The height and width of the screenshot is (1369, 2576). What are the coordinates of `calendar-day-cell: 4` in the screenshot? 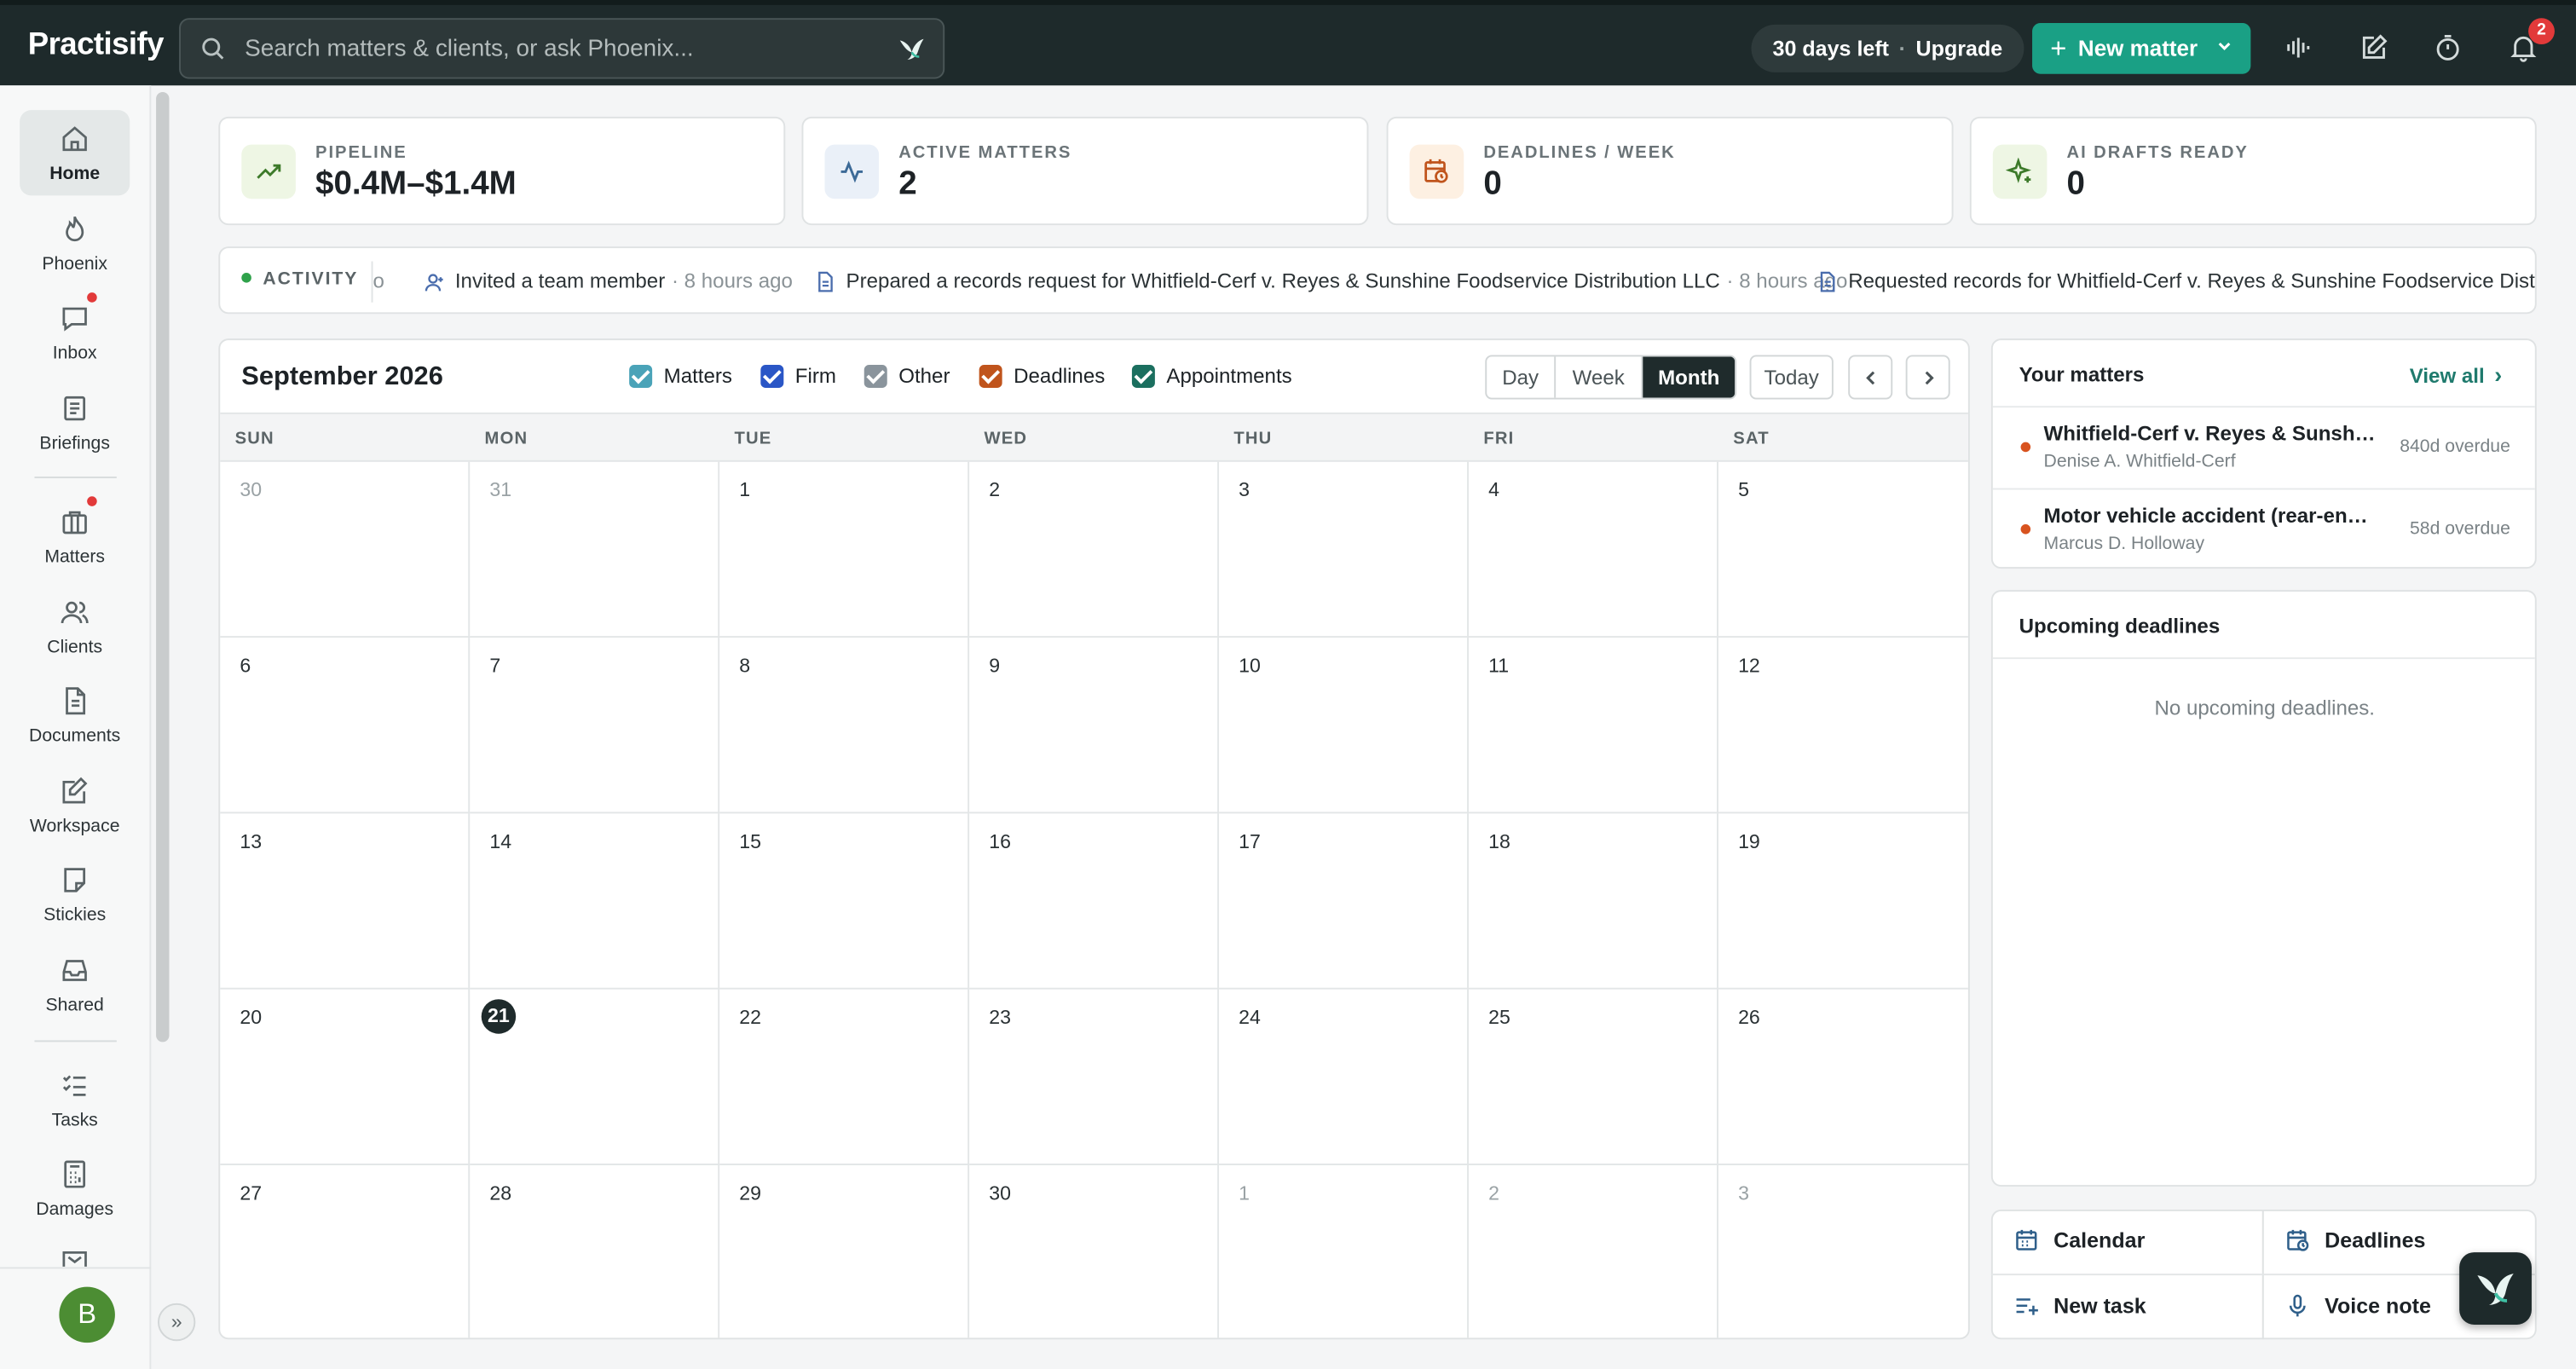 It's located at (1593, 549).